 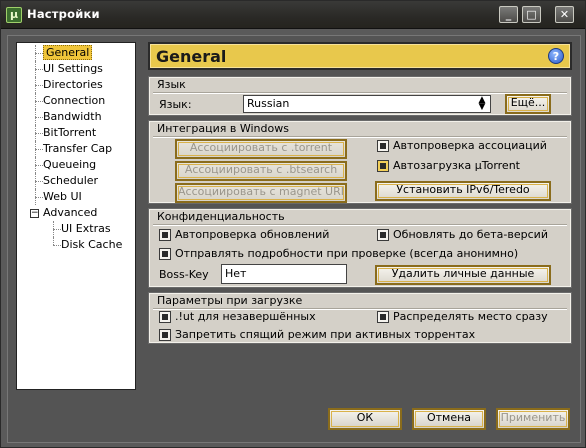 What do you see at coordinates (367, 104) in the screenshot?
I see `language-select: Russian ▲ ▼` at bounding box center [367, 104].